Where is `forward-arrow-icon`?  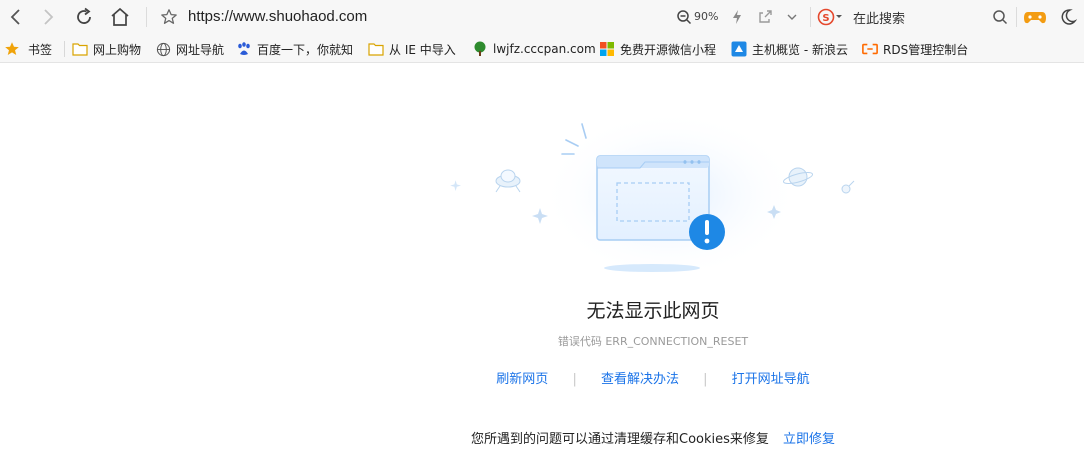 forward-arrow-icon is located at coordinates (49, 17).